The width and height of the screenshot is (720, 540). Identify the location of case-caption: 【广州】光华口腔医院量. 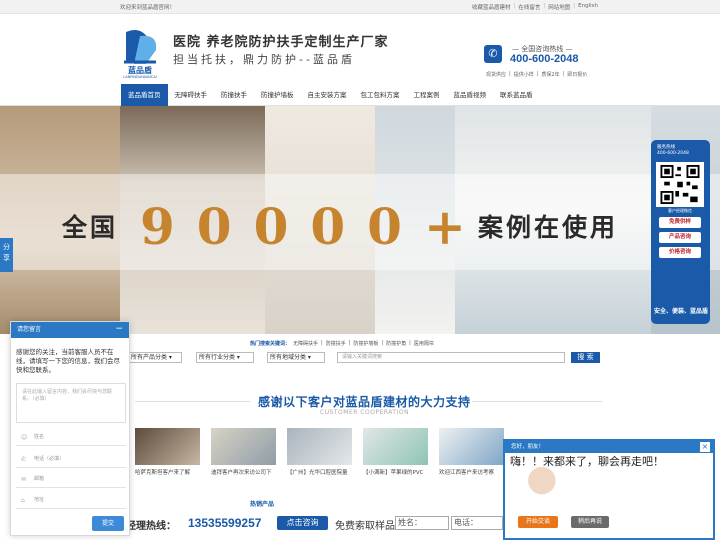
(317, 473).